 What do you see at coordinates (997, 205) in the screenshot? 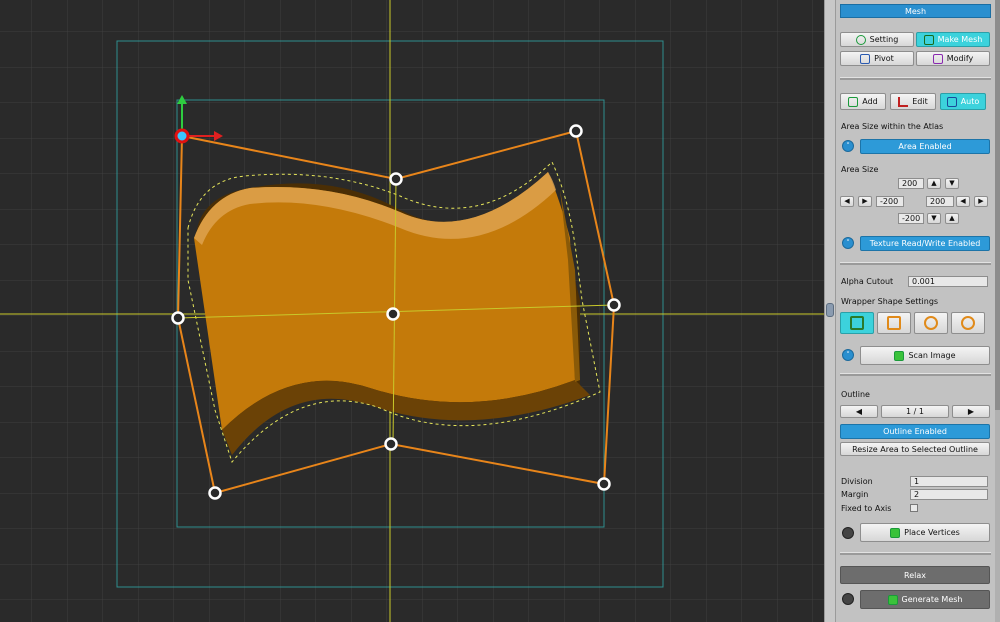
I see `scrollbar-thumb` at bounding box center [997, 205].